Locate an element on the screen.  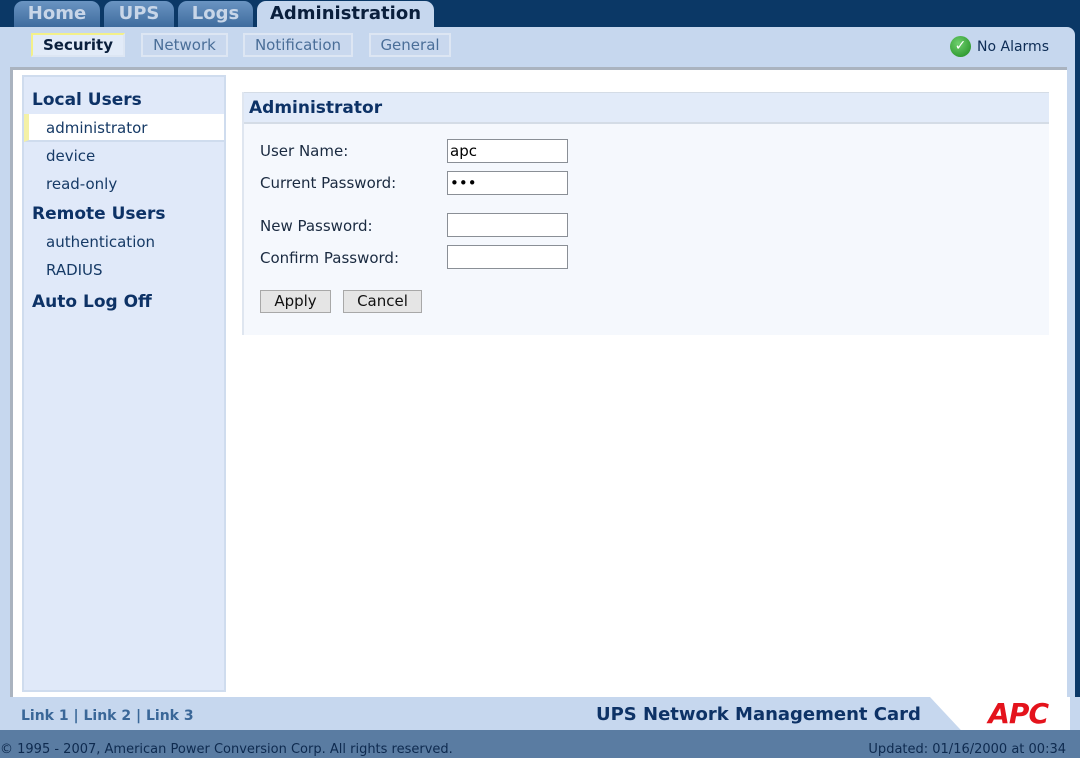
logo-area: APC is located at coordinates (1000, 713).